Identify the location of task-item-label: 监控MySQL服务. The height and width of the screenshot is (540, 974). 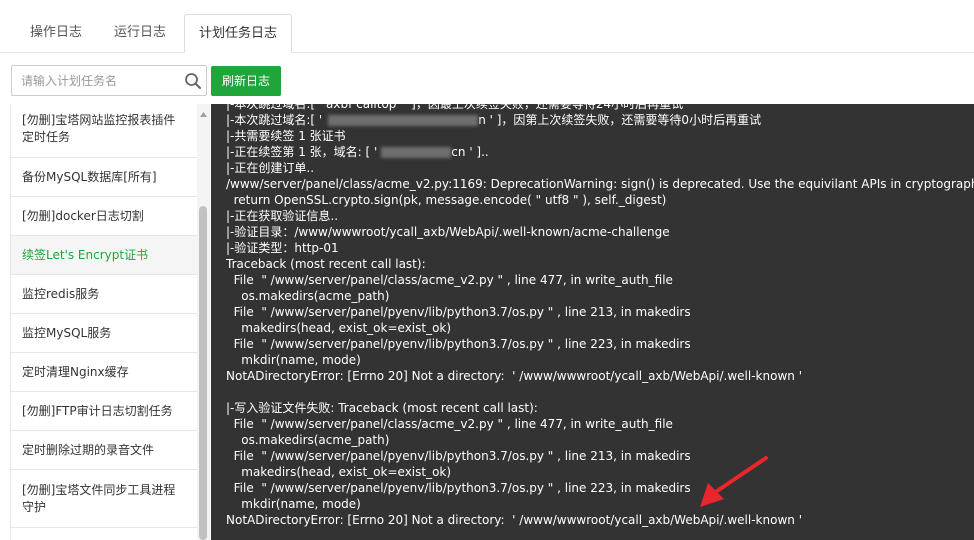
(67, 332).